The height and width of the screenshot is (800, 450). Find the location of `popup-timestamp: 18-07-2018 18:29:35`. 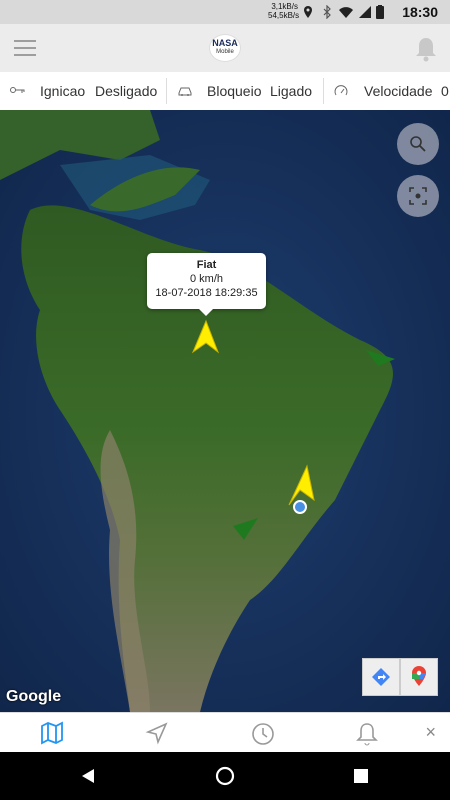

popup-timestamp: 18-07-2018 18:29:35 is located at coordinates (206, 293).